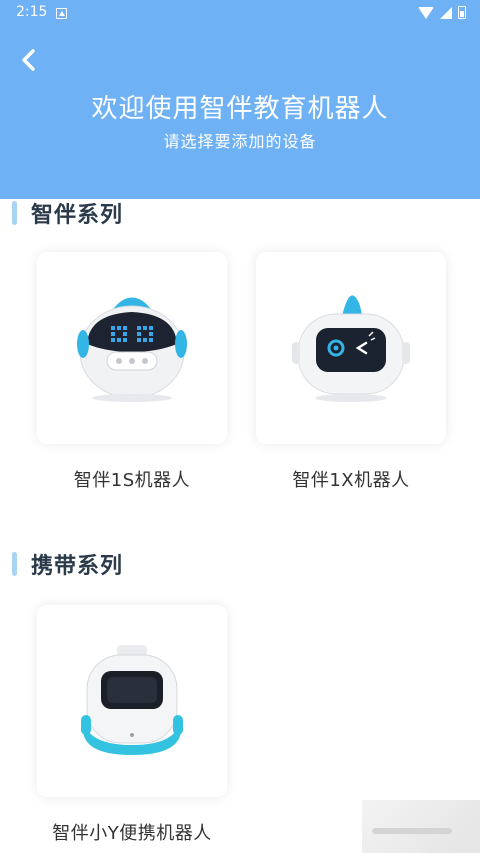 This screenshot has width=480, height=853. Describe the element at coordinates (462, 12) in the screenshot. I see `battery-icon` at that location.